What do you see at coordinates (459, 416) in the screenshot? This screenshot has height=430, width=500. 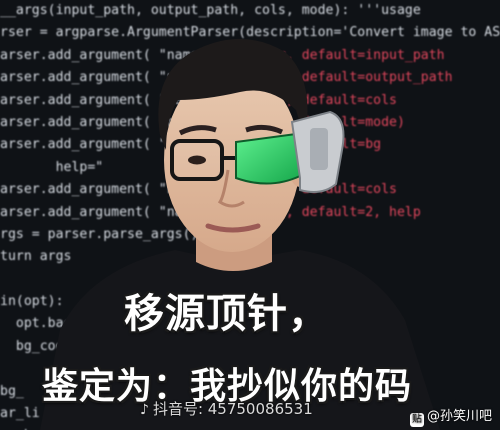 I see `credit-text: @孙笑川吧` at bounding box center [459, 416].